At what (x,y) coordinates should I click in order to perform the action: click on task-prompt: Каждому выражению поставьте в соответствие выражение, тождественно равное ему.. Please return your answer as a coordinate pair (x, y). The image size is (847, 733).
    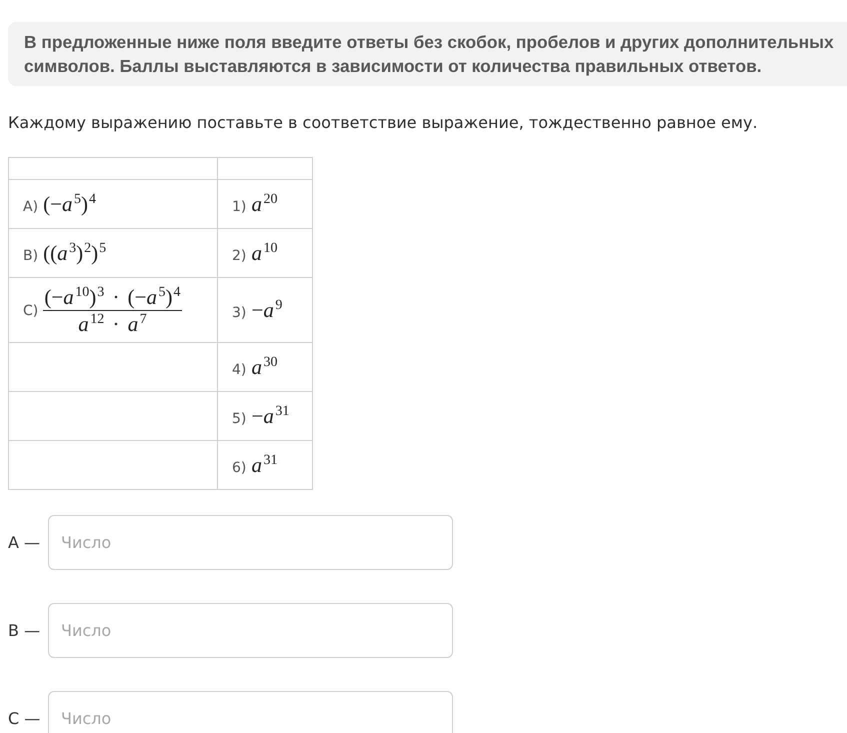
    Looking at the image, I should click on (383, 123).